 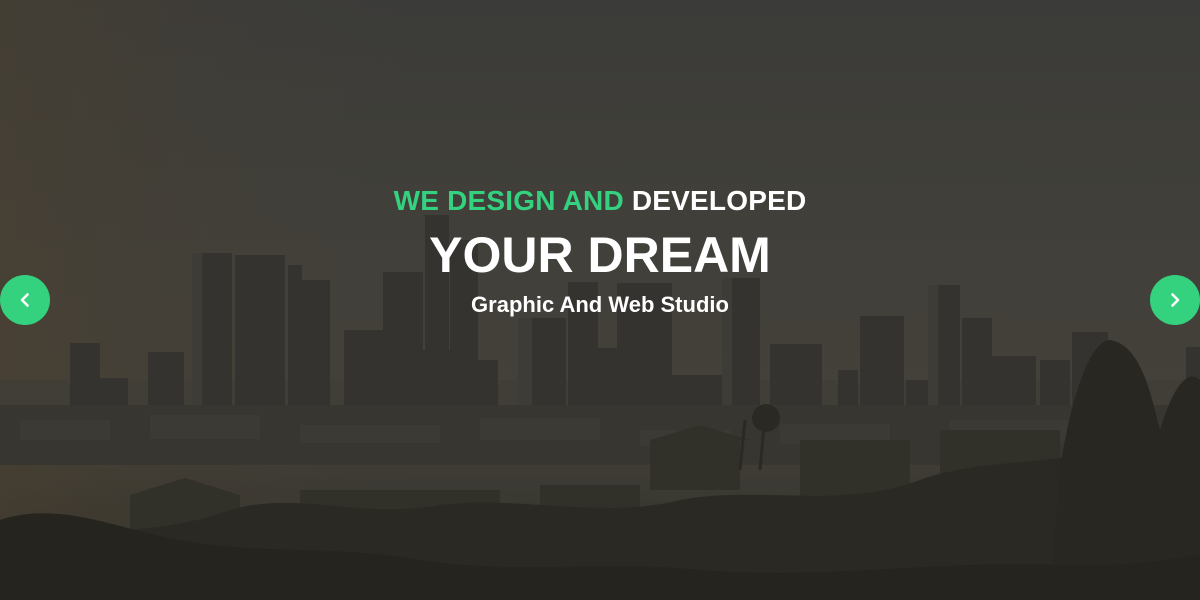 I want to click on slide-headline: WE DESIGN AND DEVELOPED, so click(x=600, y=201).